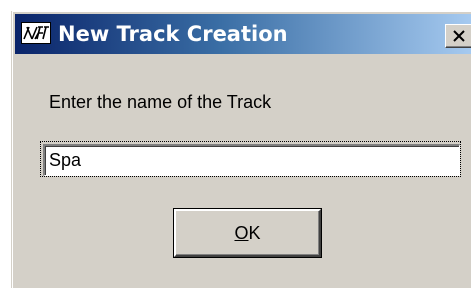 The image size is (471, 288). I want to click on title-bar: New Track Creation, so click(243, 34).